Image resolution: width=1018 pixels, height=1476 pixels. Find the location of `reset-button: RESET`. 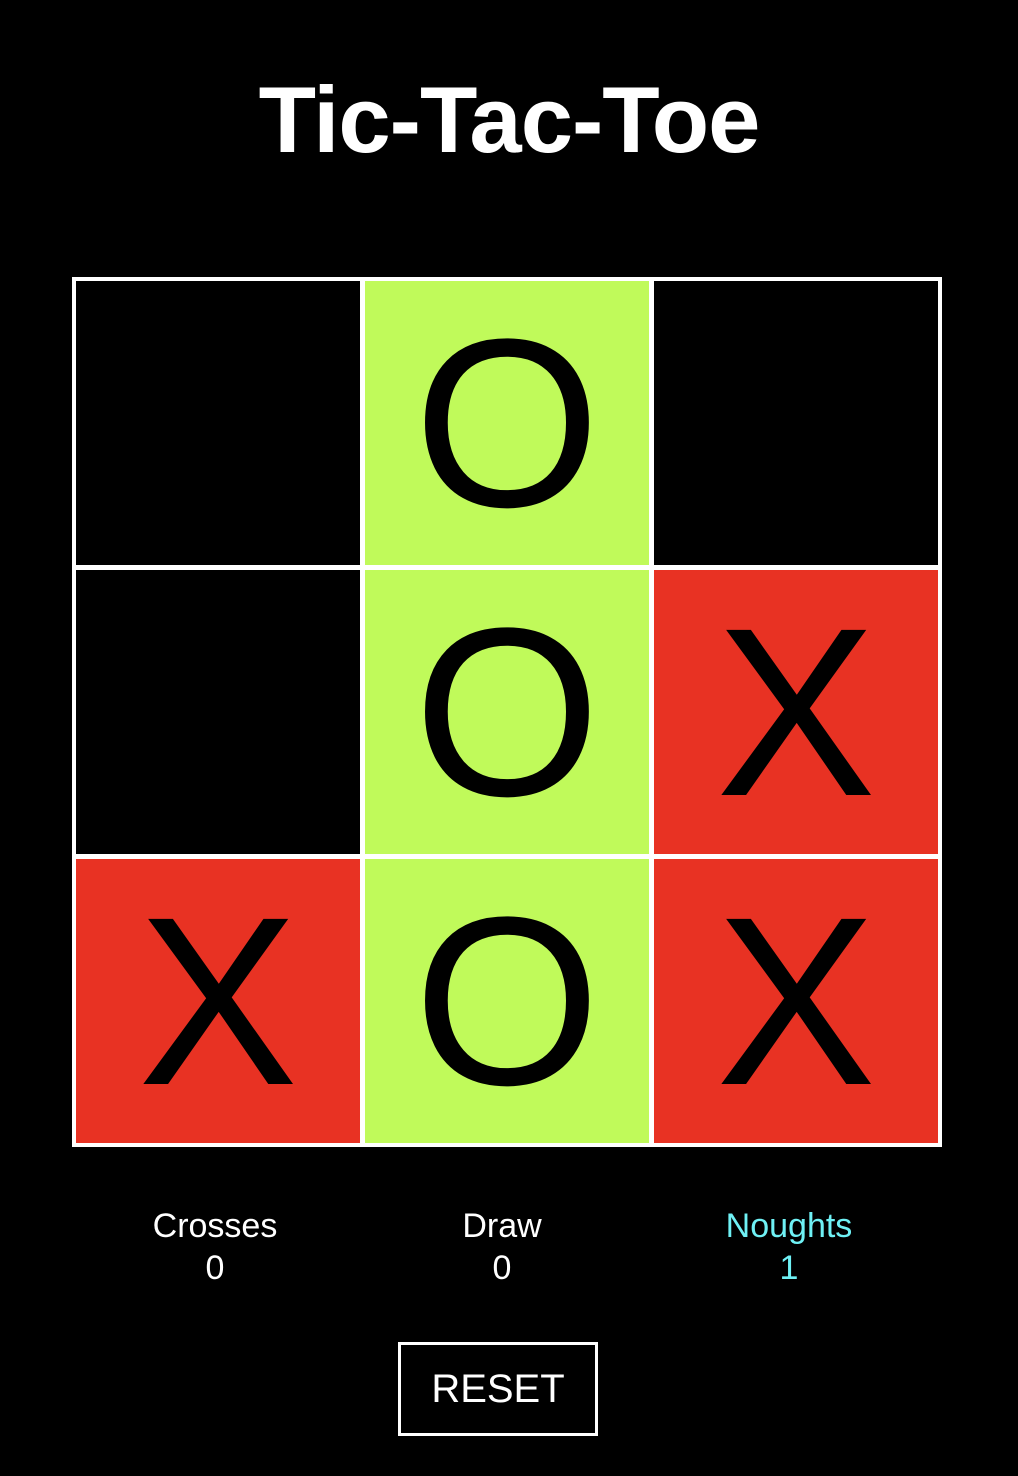

reset-button: RESET is located at coordinates (498, 1389).